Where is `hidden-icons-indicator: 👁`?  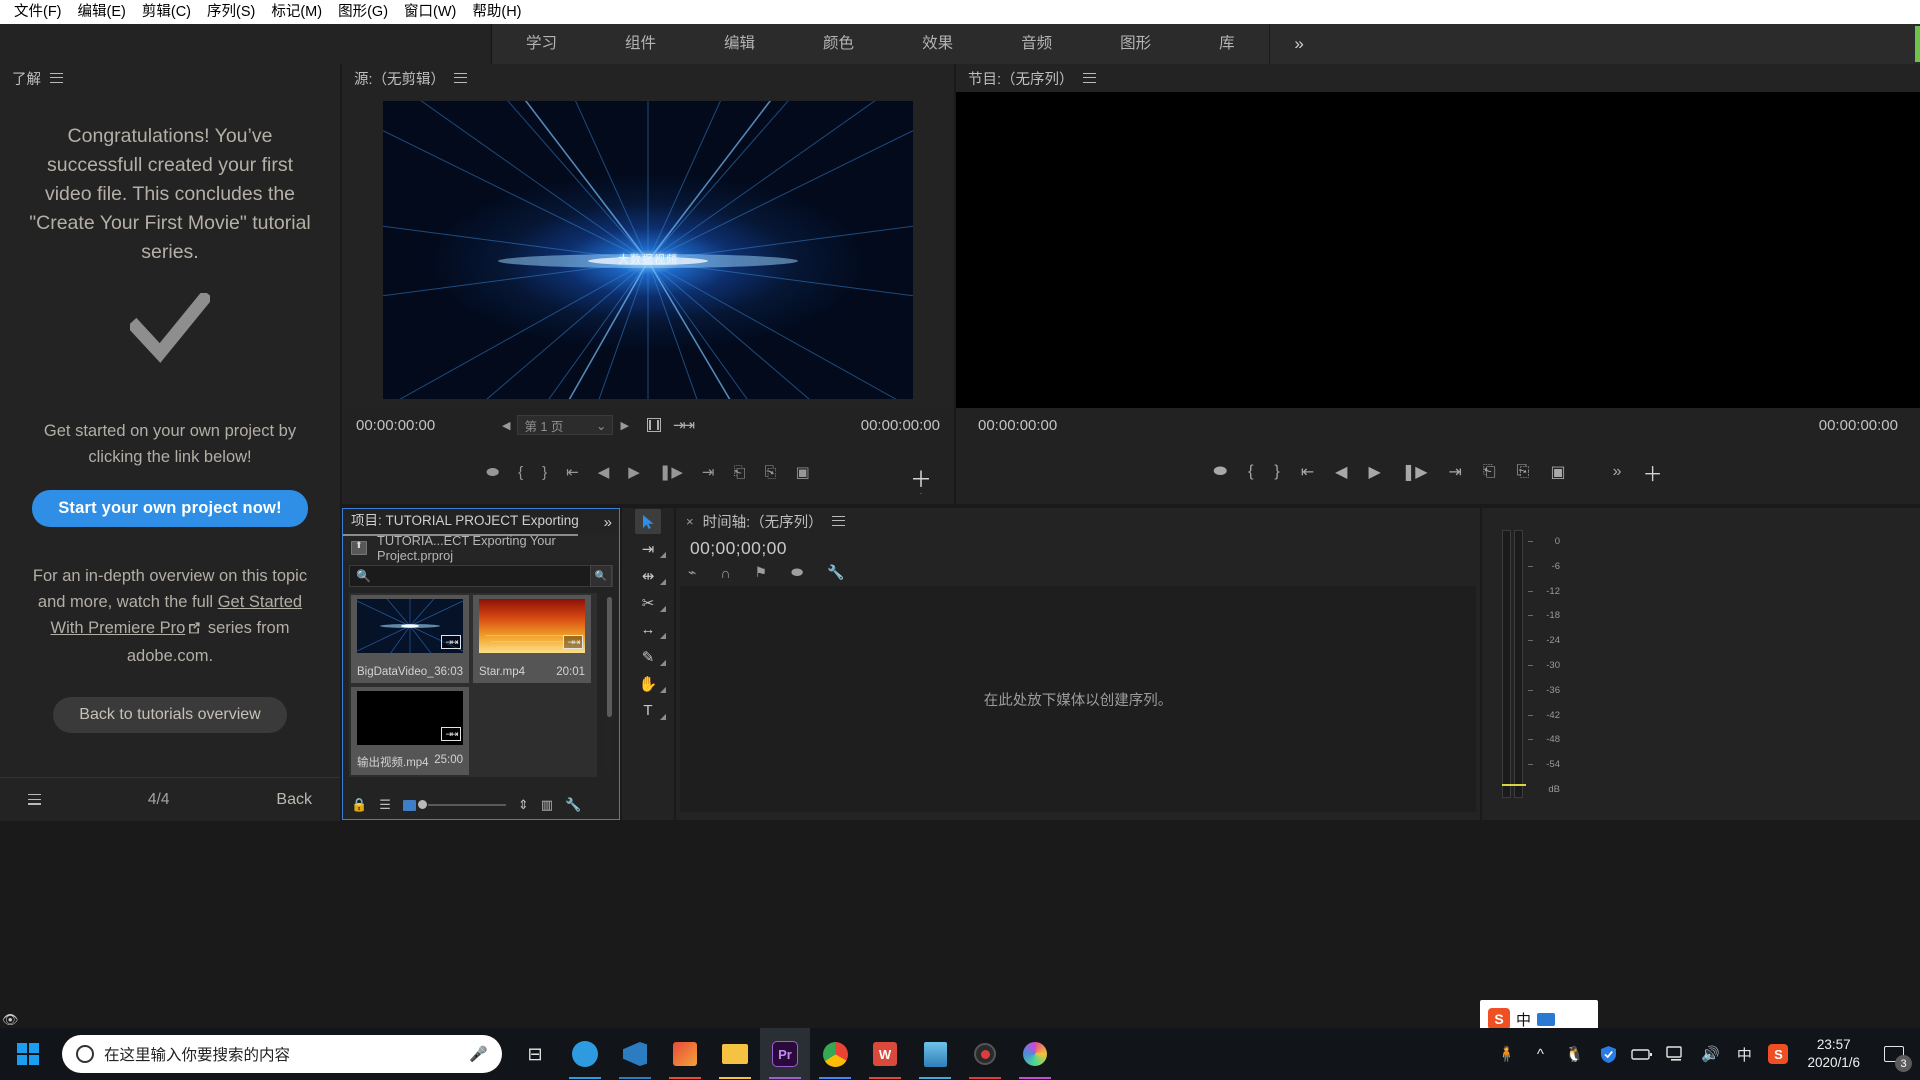 hidden-icons-indicator: 👁 is located at coordinates (11, 1020).